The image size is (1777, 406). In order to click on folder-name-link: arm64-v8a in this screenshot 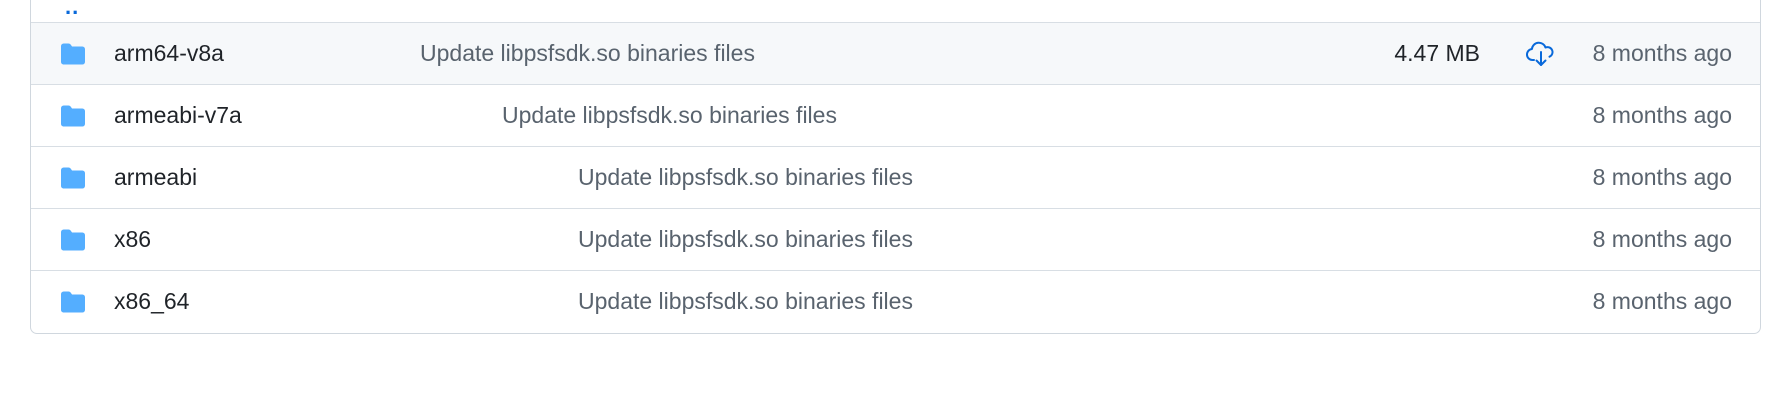, I will do `click(169, 53)`.